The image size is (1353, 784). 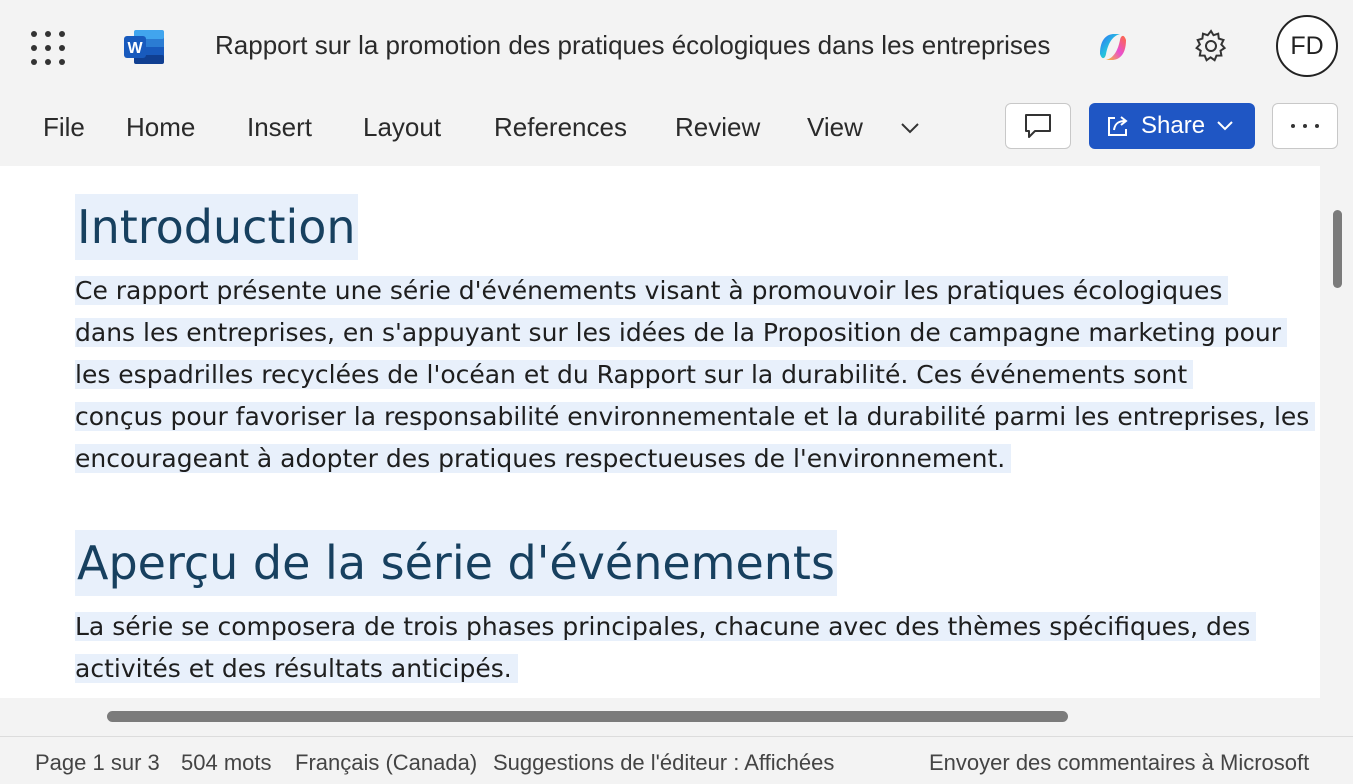 What do you see at coordinates (144, 47) in the screenshot?
I see `word-logo-icon: W` at bounding box center [144, 47].